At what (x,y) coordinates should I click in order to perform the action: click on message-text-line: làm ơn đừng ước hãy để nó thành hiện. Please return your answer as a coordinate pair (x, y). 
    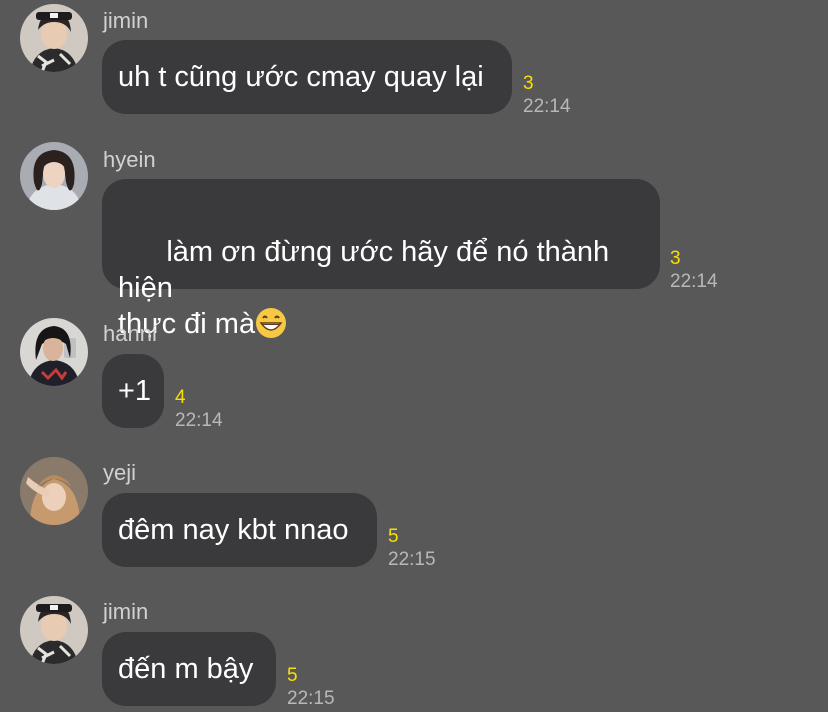
    Looking at the image, I should click on (368, 270).